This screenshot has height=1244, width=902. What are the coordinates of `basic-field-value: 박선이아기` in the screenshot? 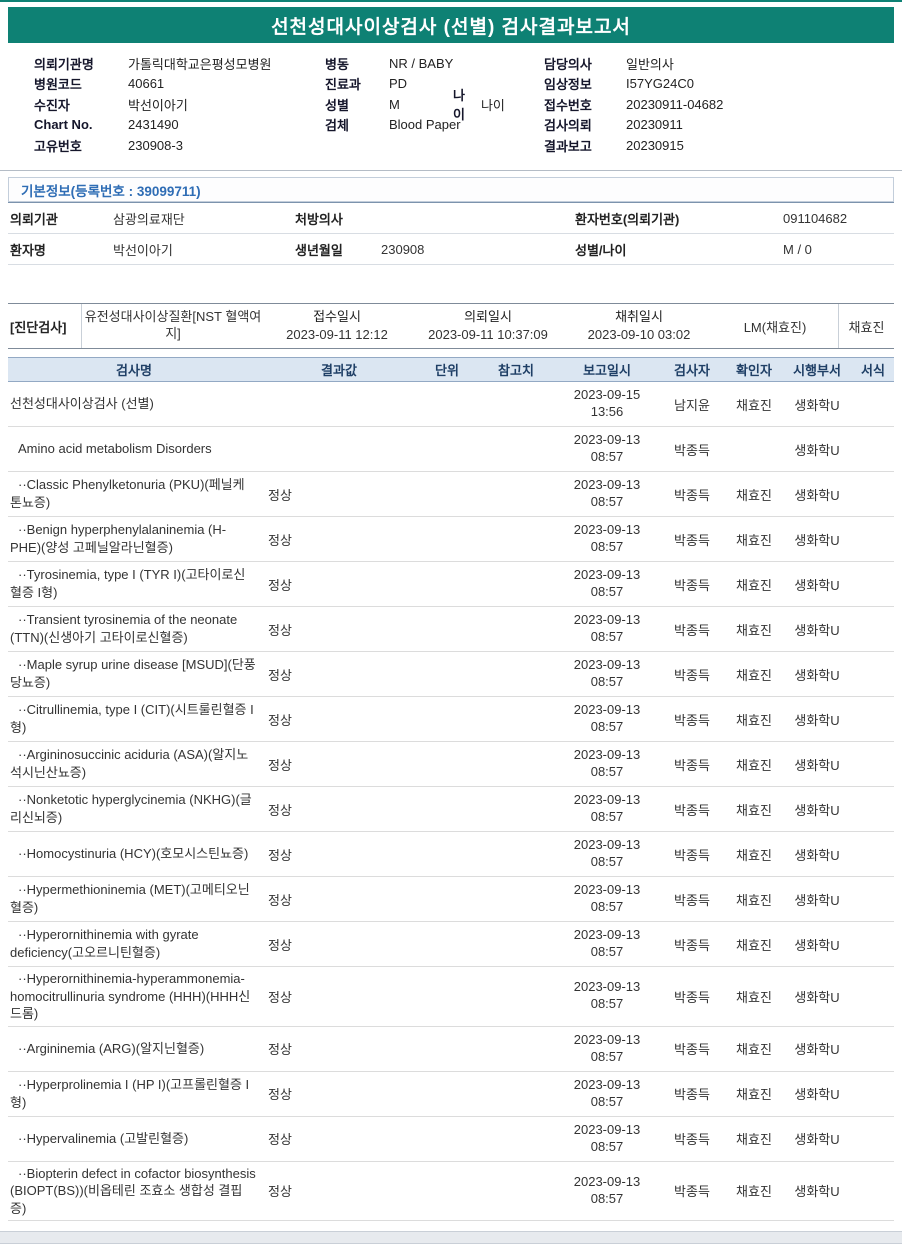 It's located at (143, 250).